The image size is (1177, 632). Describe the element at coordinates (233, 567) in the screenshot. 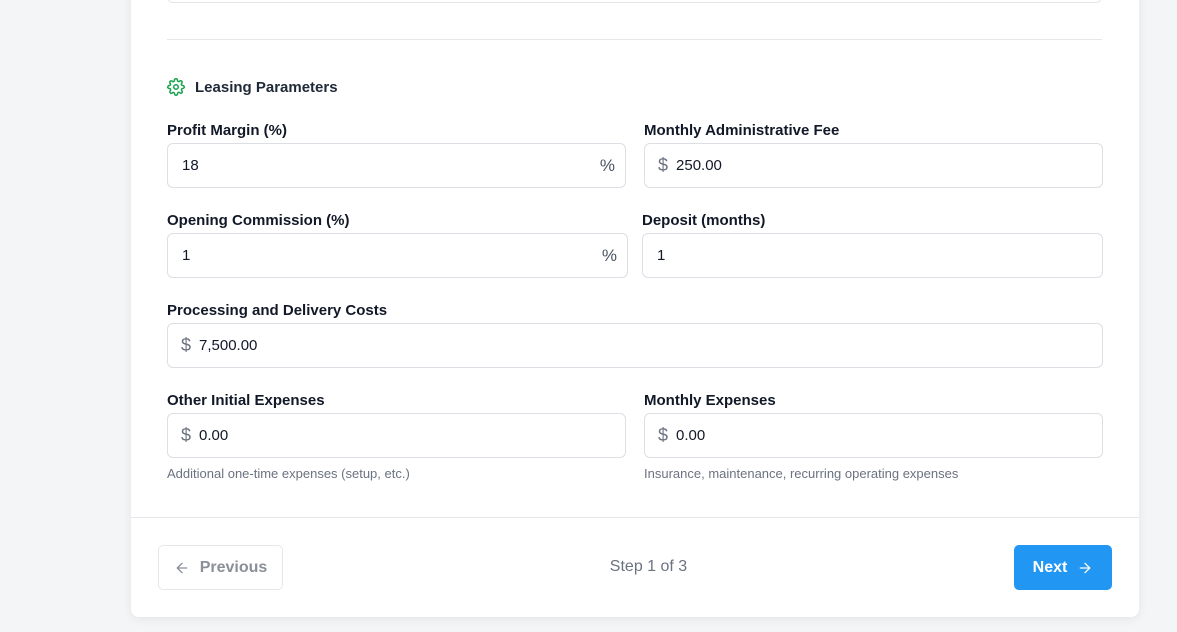

I see `previous-label: Previous` at that location.